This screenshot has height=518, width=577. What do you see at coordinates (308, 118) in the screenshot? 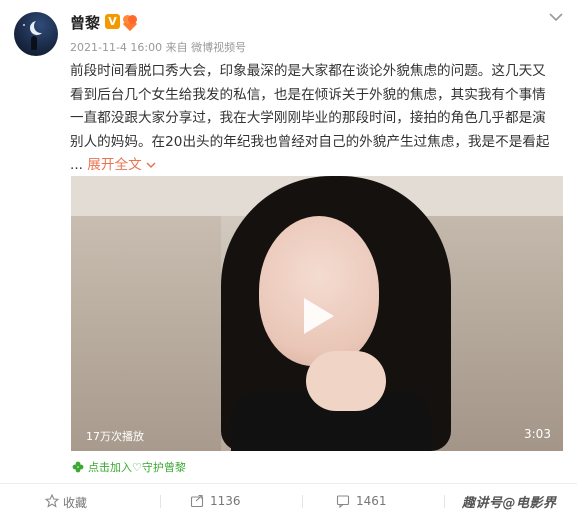
I see `post-text-line: 一直都没跟大家分享过，我在大学刚刚毕业的那段时间，接拍的角色几乎都是演` at bounding box center [308, 118].